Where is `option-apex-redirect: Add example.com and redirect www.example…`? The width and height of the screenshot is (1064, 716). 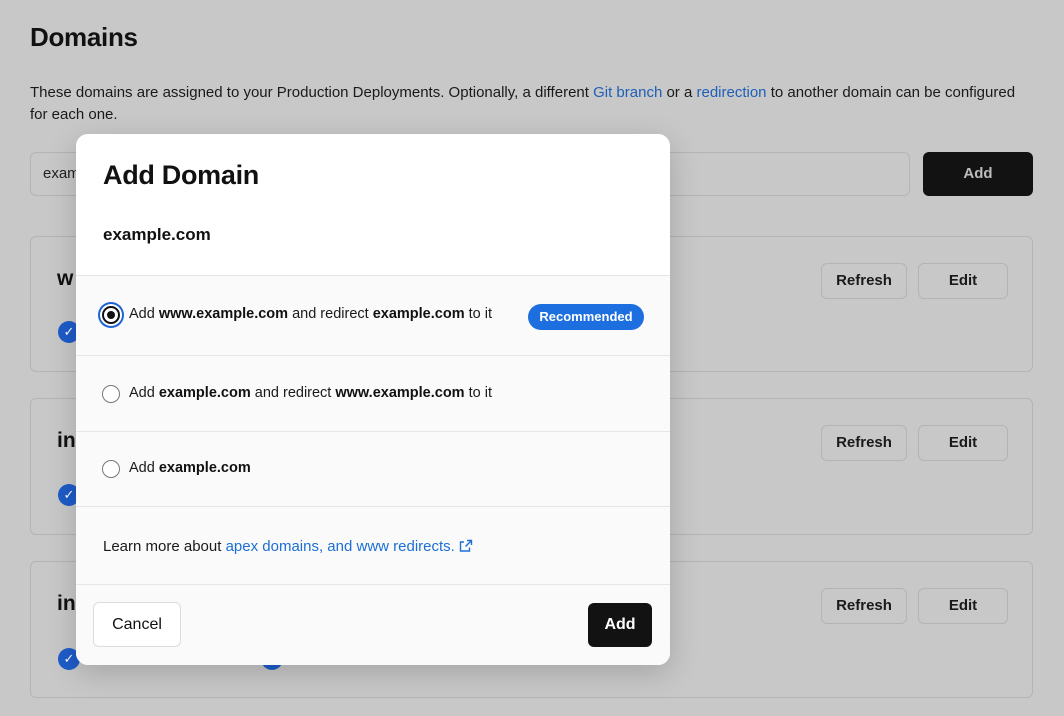
option-apex-redirect: Add example.com and redirect www.example… is located at coordinates (373, 394).